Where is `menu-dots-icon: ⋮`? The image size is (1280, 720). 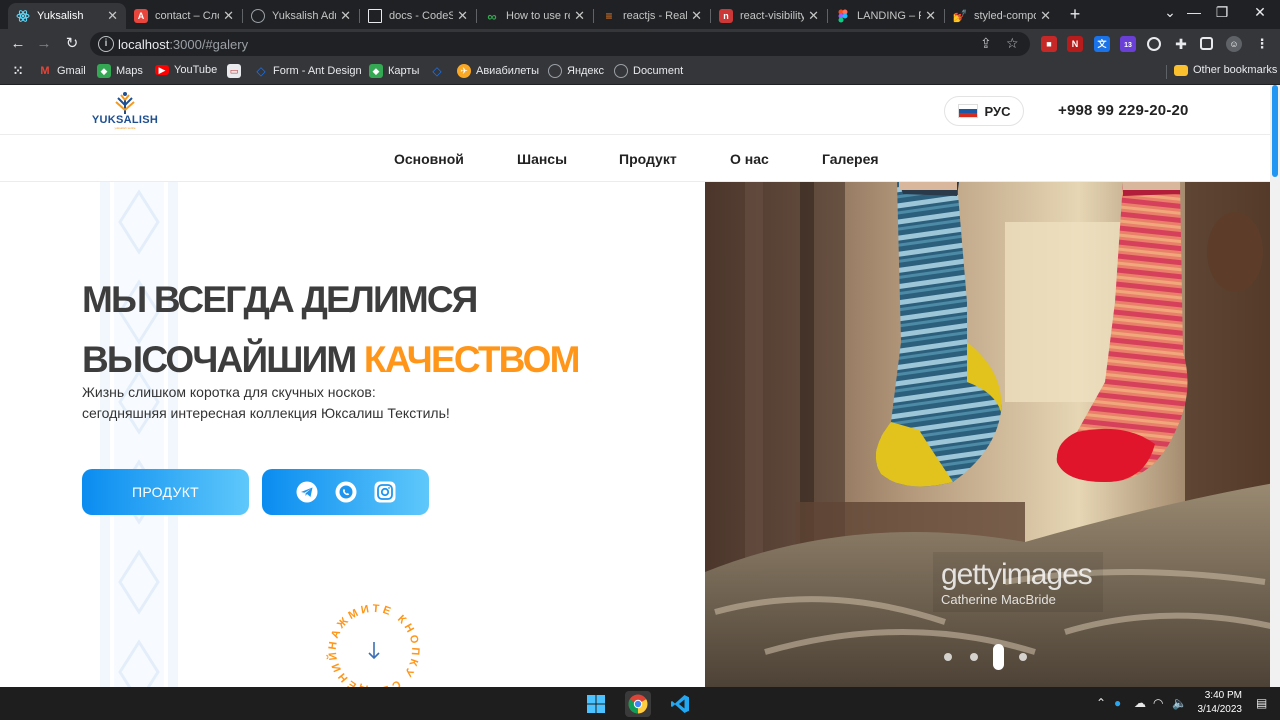 menu-dots-icon: ⋮ is located at coordinates (1262, 44).